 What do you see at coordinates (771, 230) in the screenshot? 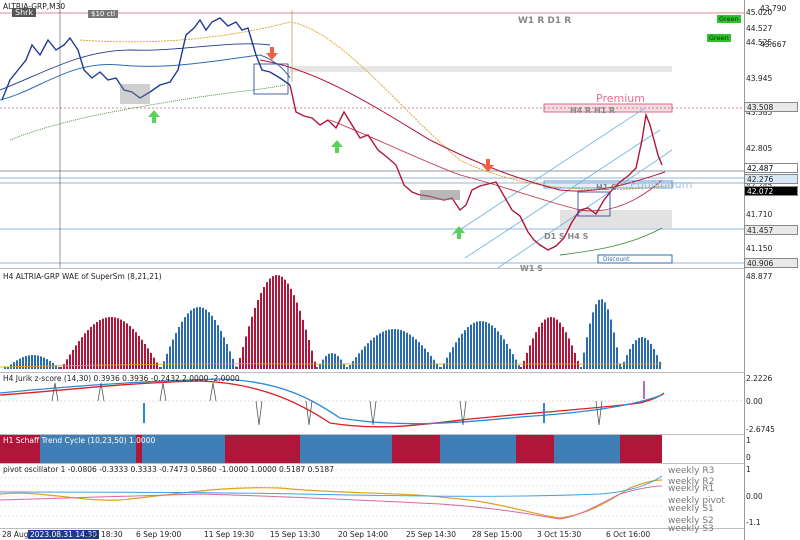
I see `price-level-box: 41.457` at bounding box center [771, 230].